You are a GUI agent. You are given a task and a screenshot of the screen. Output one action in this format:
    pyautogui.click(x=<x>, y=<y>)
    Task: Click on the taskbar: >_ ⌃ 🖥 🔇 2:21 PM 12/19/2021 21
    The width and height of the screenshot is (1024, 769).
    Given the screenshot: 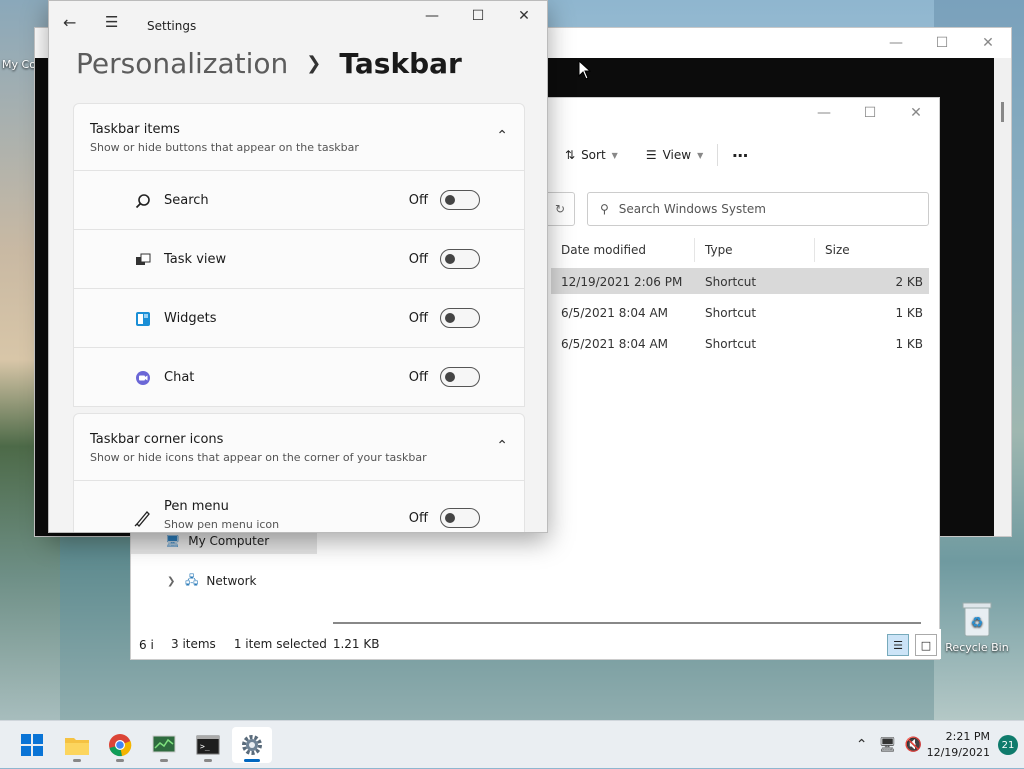 What is the action you would take?
    pyautogui.click(x=512, y=744)
    